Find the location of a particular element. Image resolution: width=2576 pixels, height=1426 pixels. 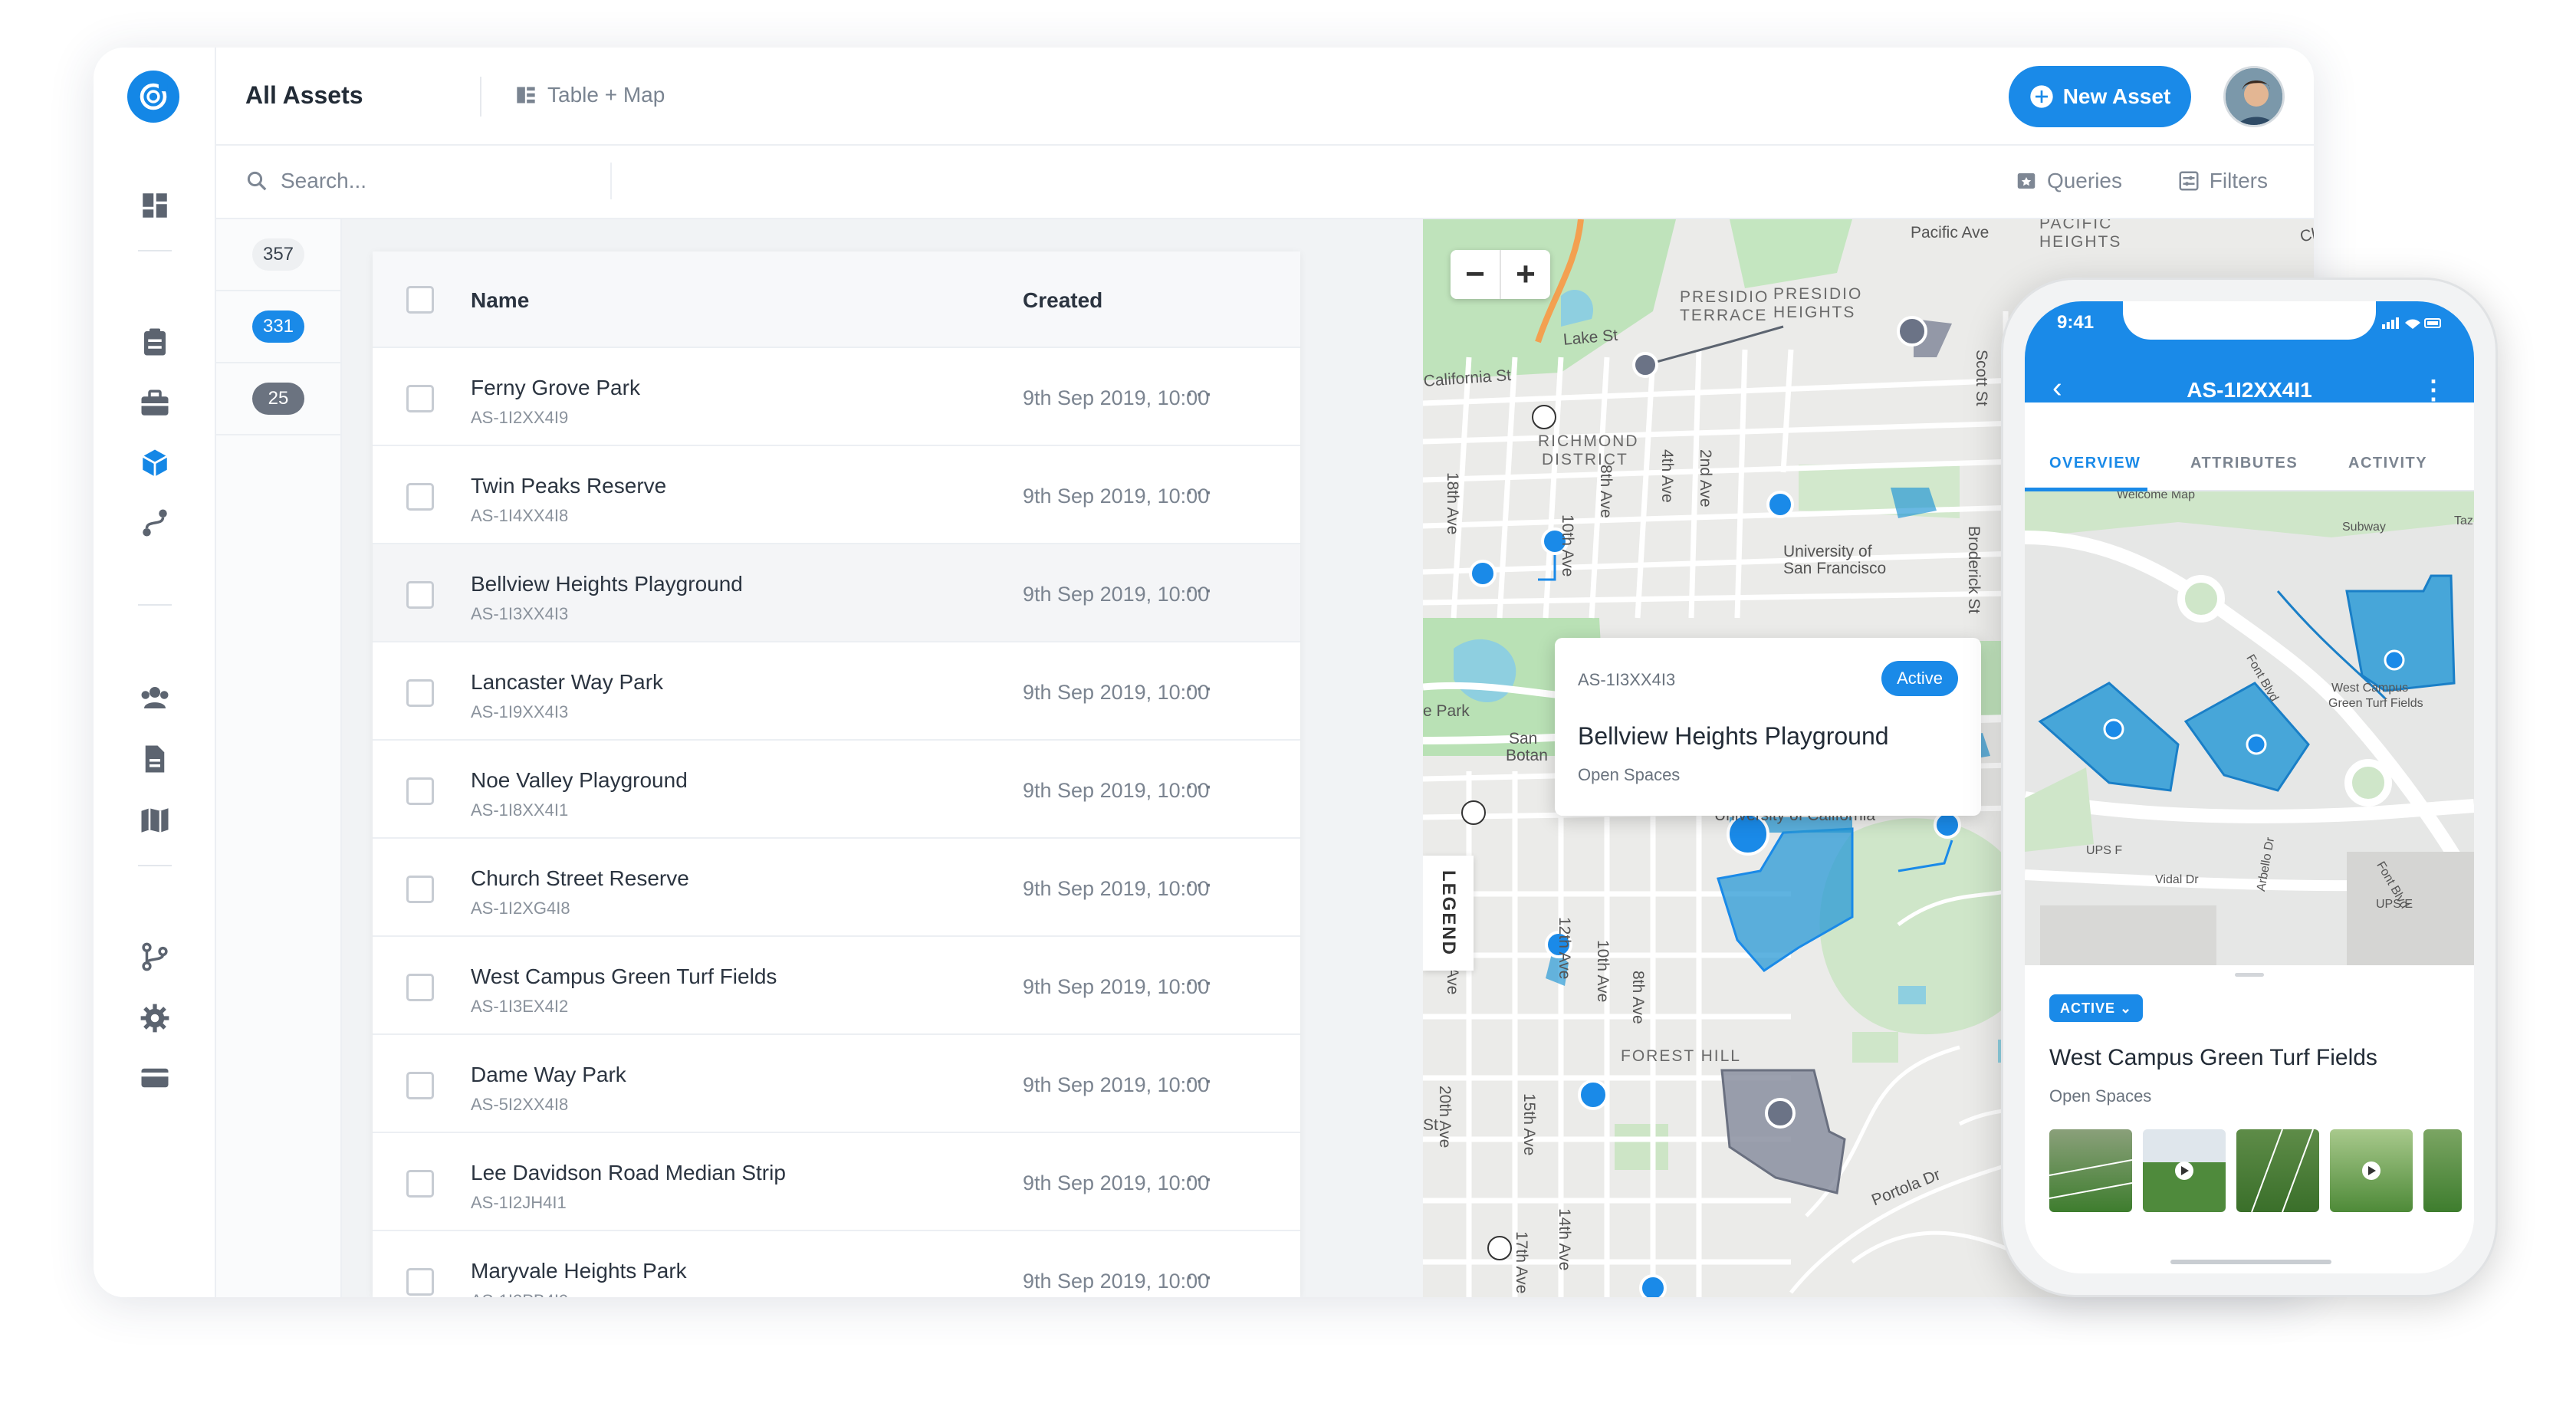

column-header-name: Name is located at coordinates (500, 300).